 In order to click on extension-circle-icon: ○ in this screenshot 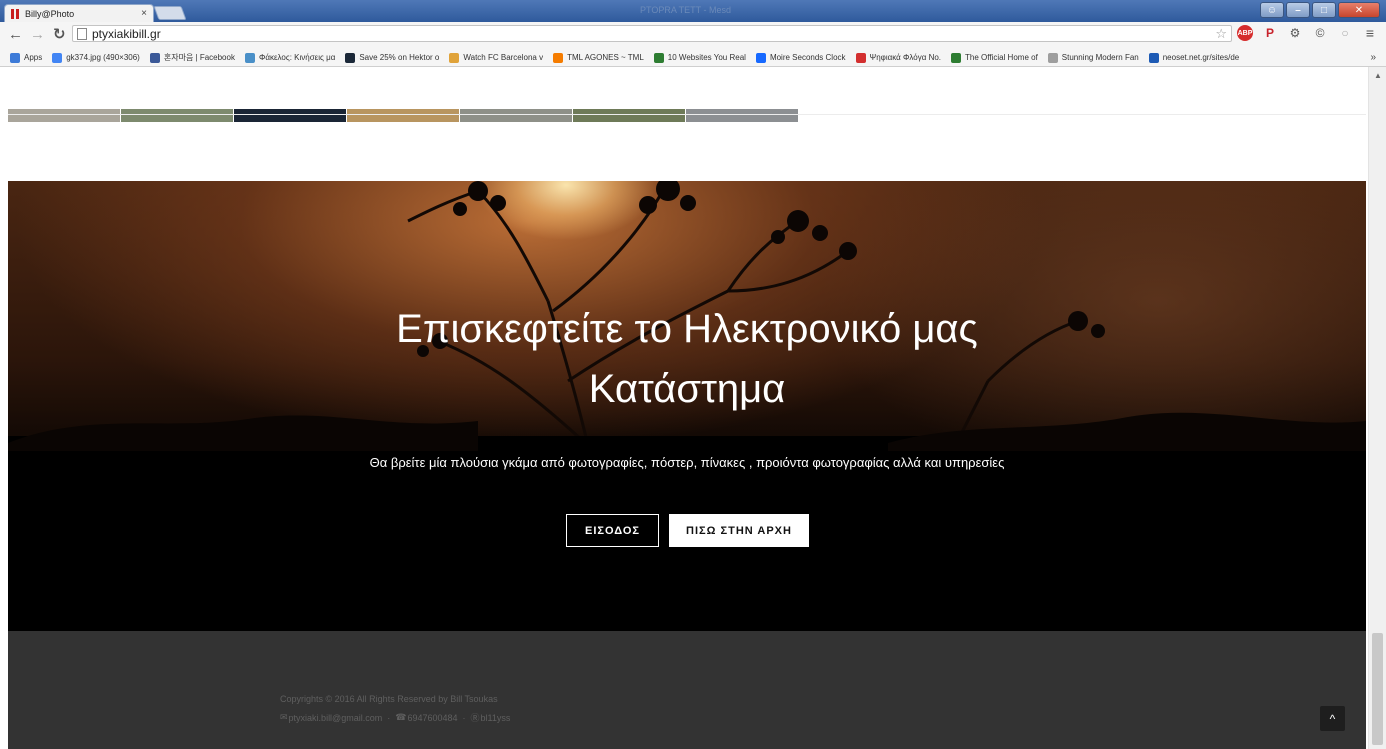, I will do `click(1345, 33)`.